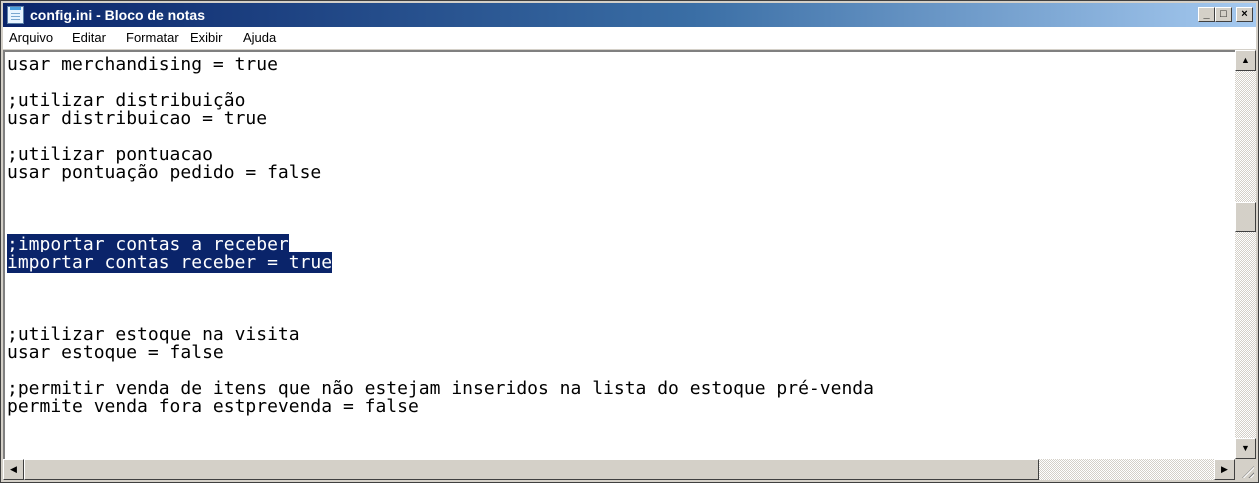 This screenshot has width=1259, height=483. What do you see at coordinates (13, 469) in the screenshot?
I see `scroll-left-button: ◀` at bounding box center [13, 469].